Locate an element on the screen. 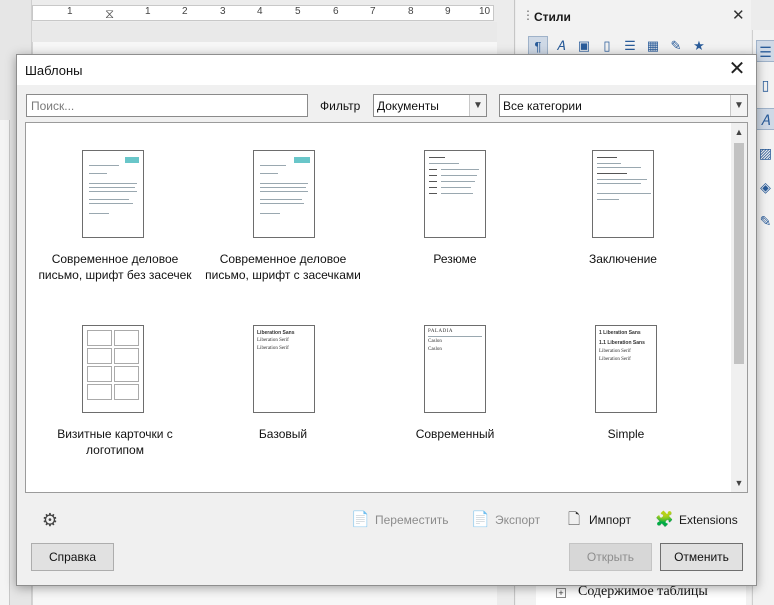 This screenshot has width=774, height=605. template-thumbnail: PALADIA Caslon Caslon is located at coordinates (455, 369).